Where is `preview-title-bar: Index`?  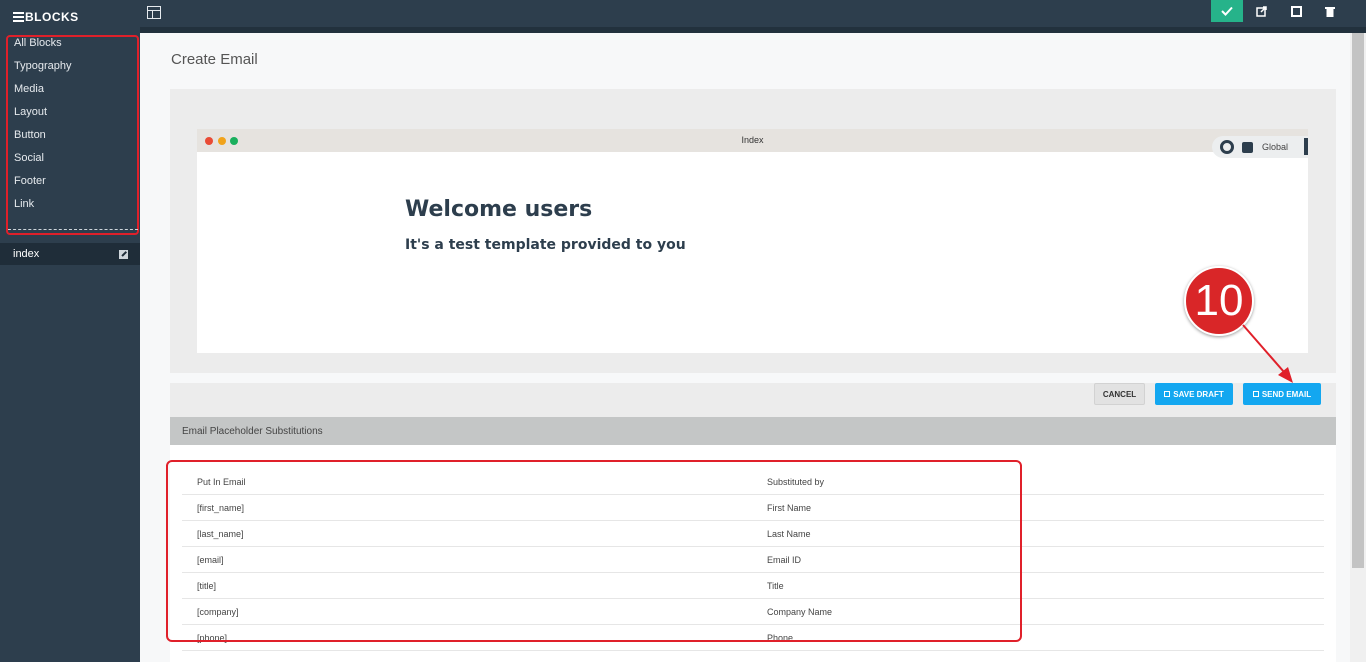
preview-title-bar: Index is located at coordinates (752, 140).